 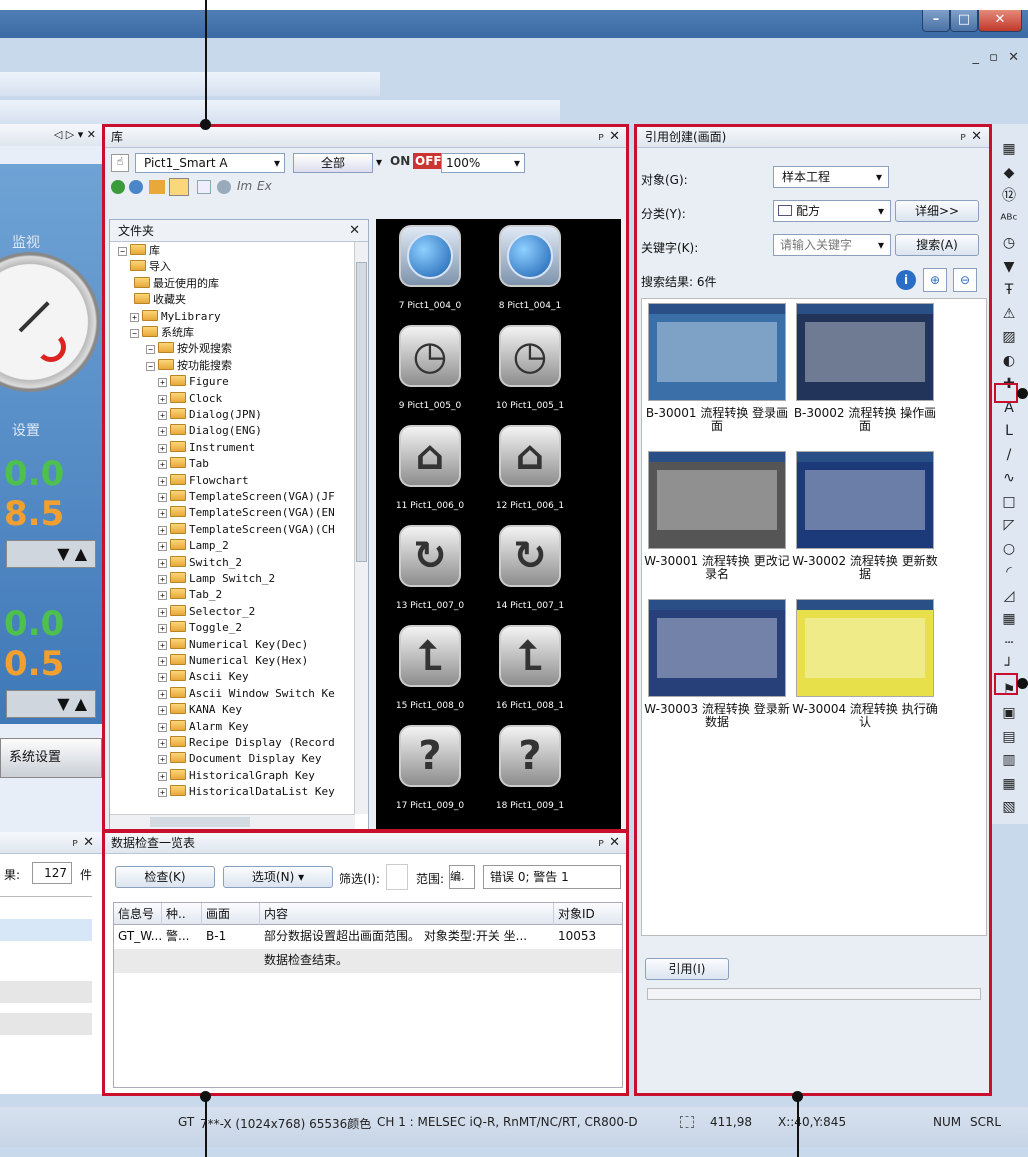 What do you see at coordinates (1009, 596) in the screenshot?
I see `polygon-icon: ◿` at bounding box center [1009, 596].